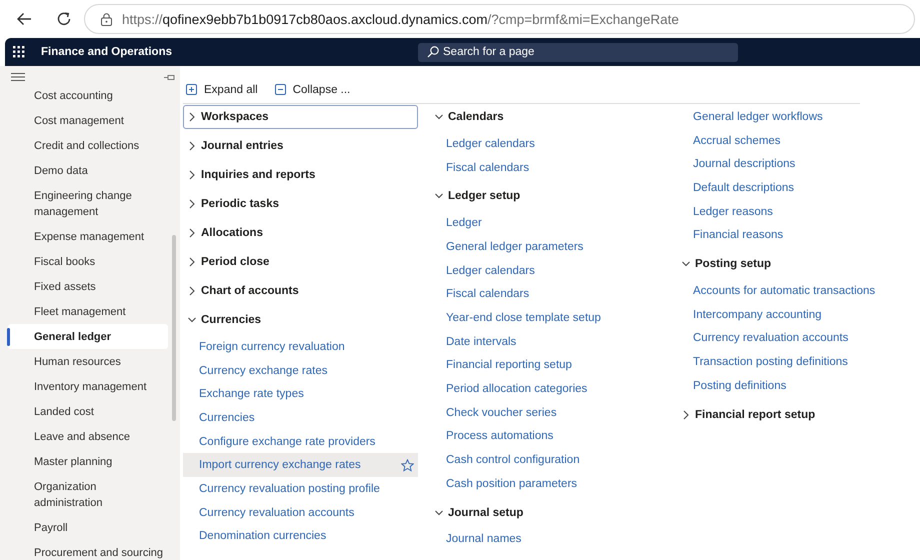  What do you see at coordinates (300, 291) in the screenshot?
I see `section-header: Chart of accounts` at bounding box center [300, 291].